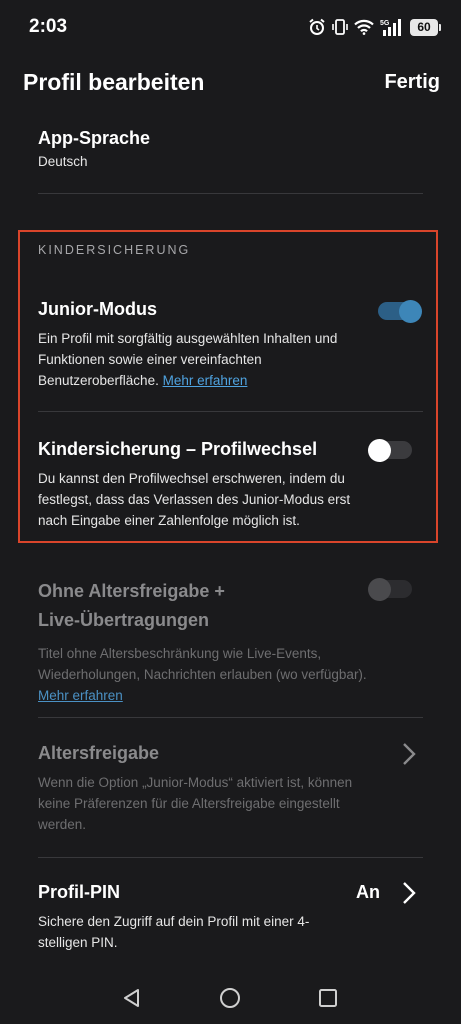  I want to click on junior-mode-title: Junior-Modus, so click(97, 309).